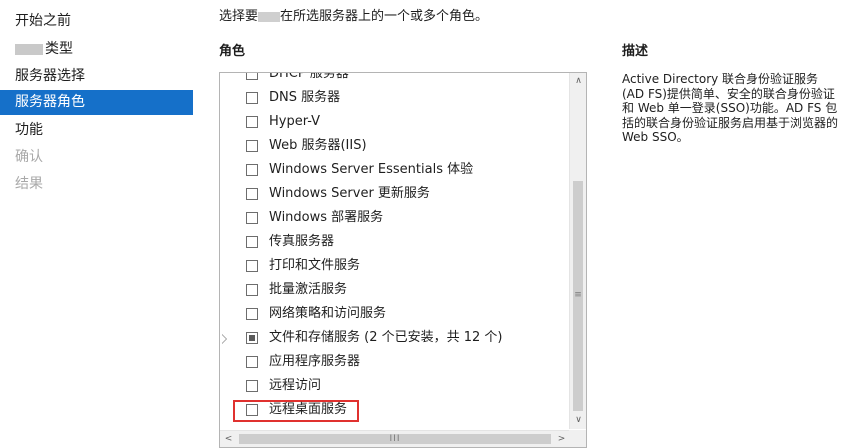  What do you see at coordinates (309, 77) in the screenshot?
I see `role-label: DHCP 服务器` at bounding box center [309, 77].